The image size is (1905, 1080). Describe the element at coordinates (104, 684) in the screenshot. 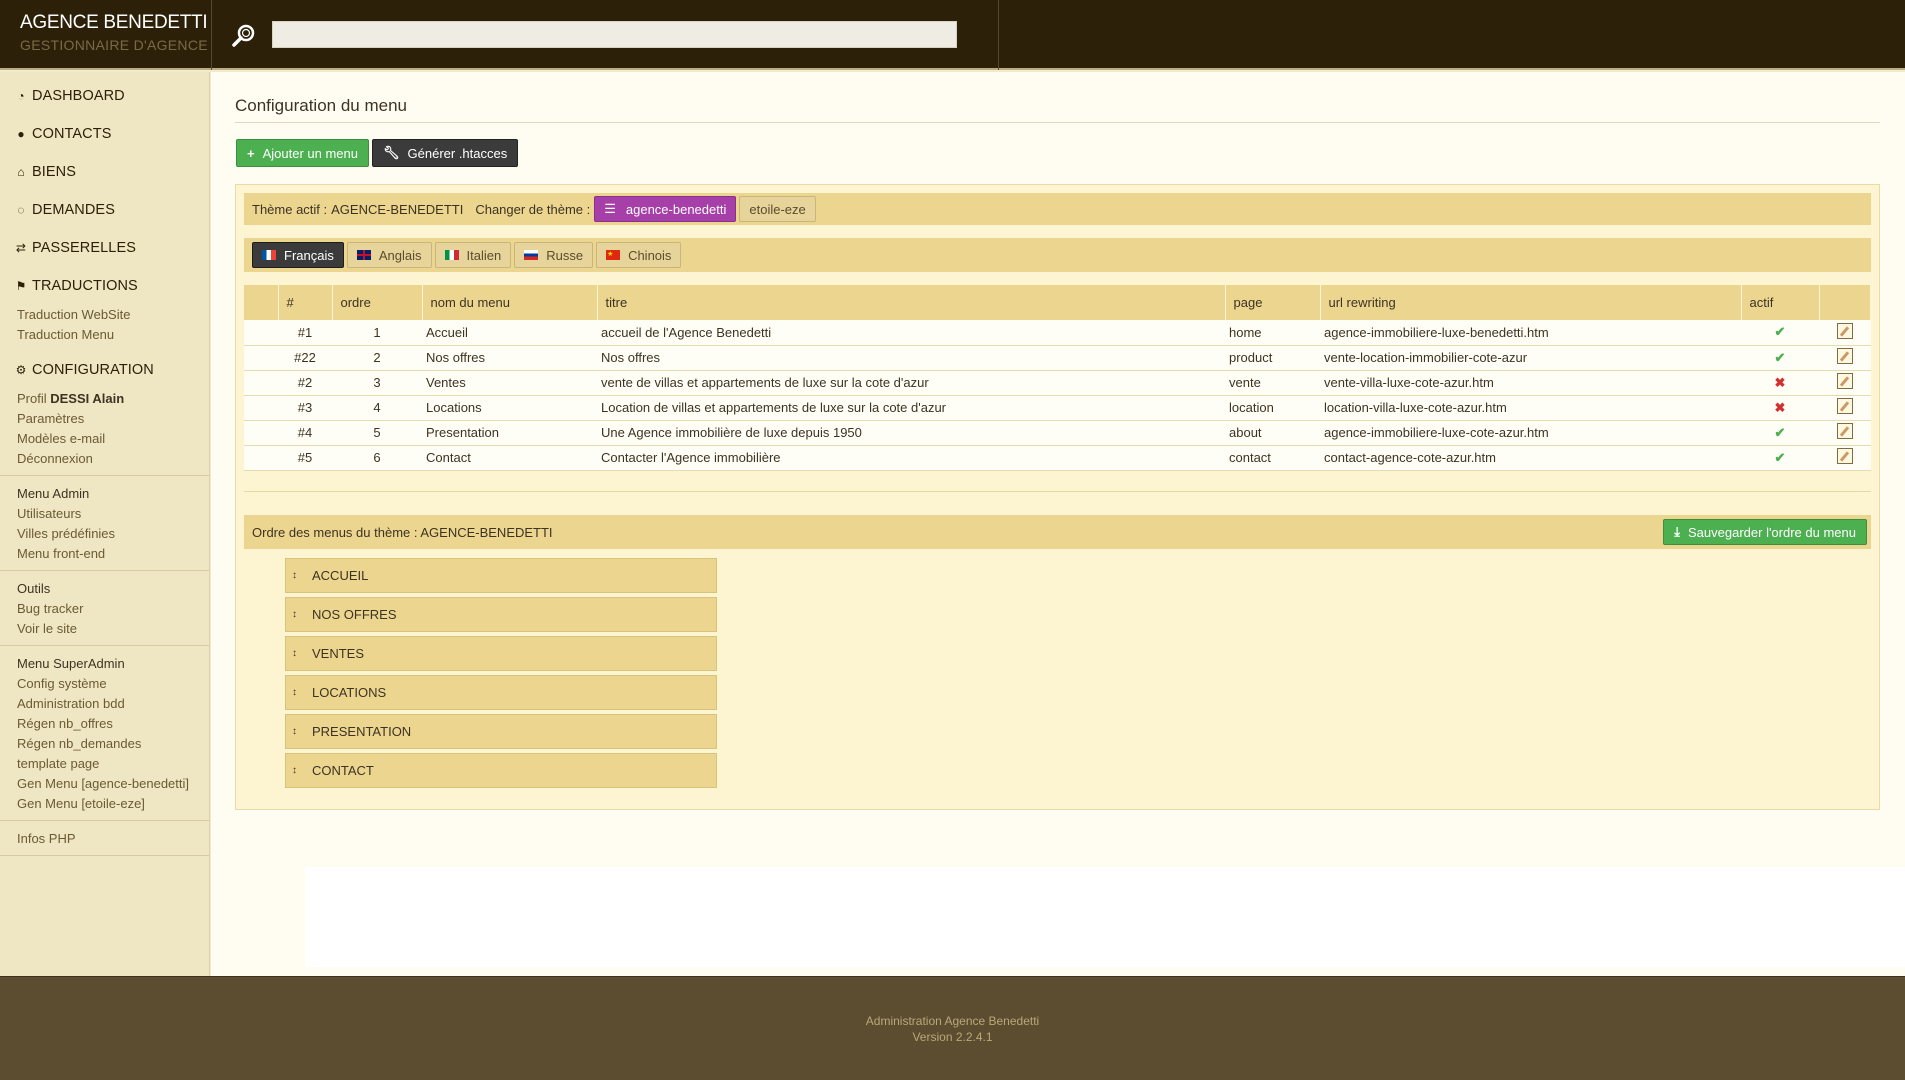

I see `nav-config-systeme: Config système` at that location.